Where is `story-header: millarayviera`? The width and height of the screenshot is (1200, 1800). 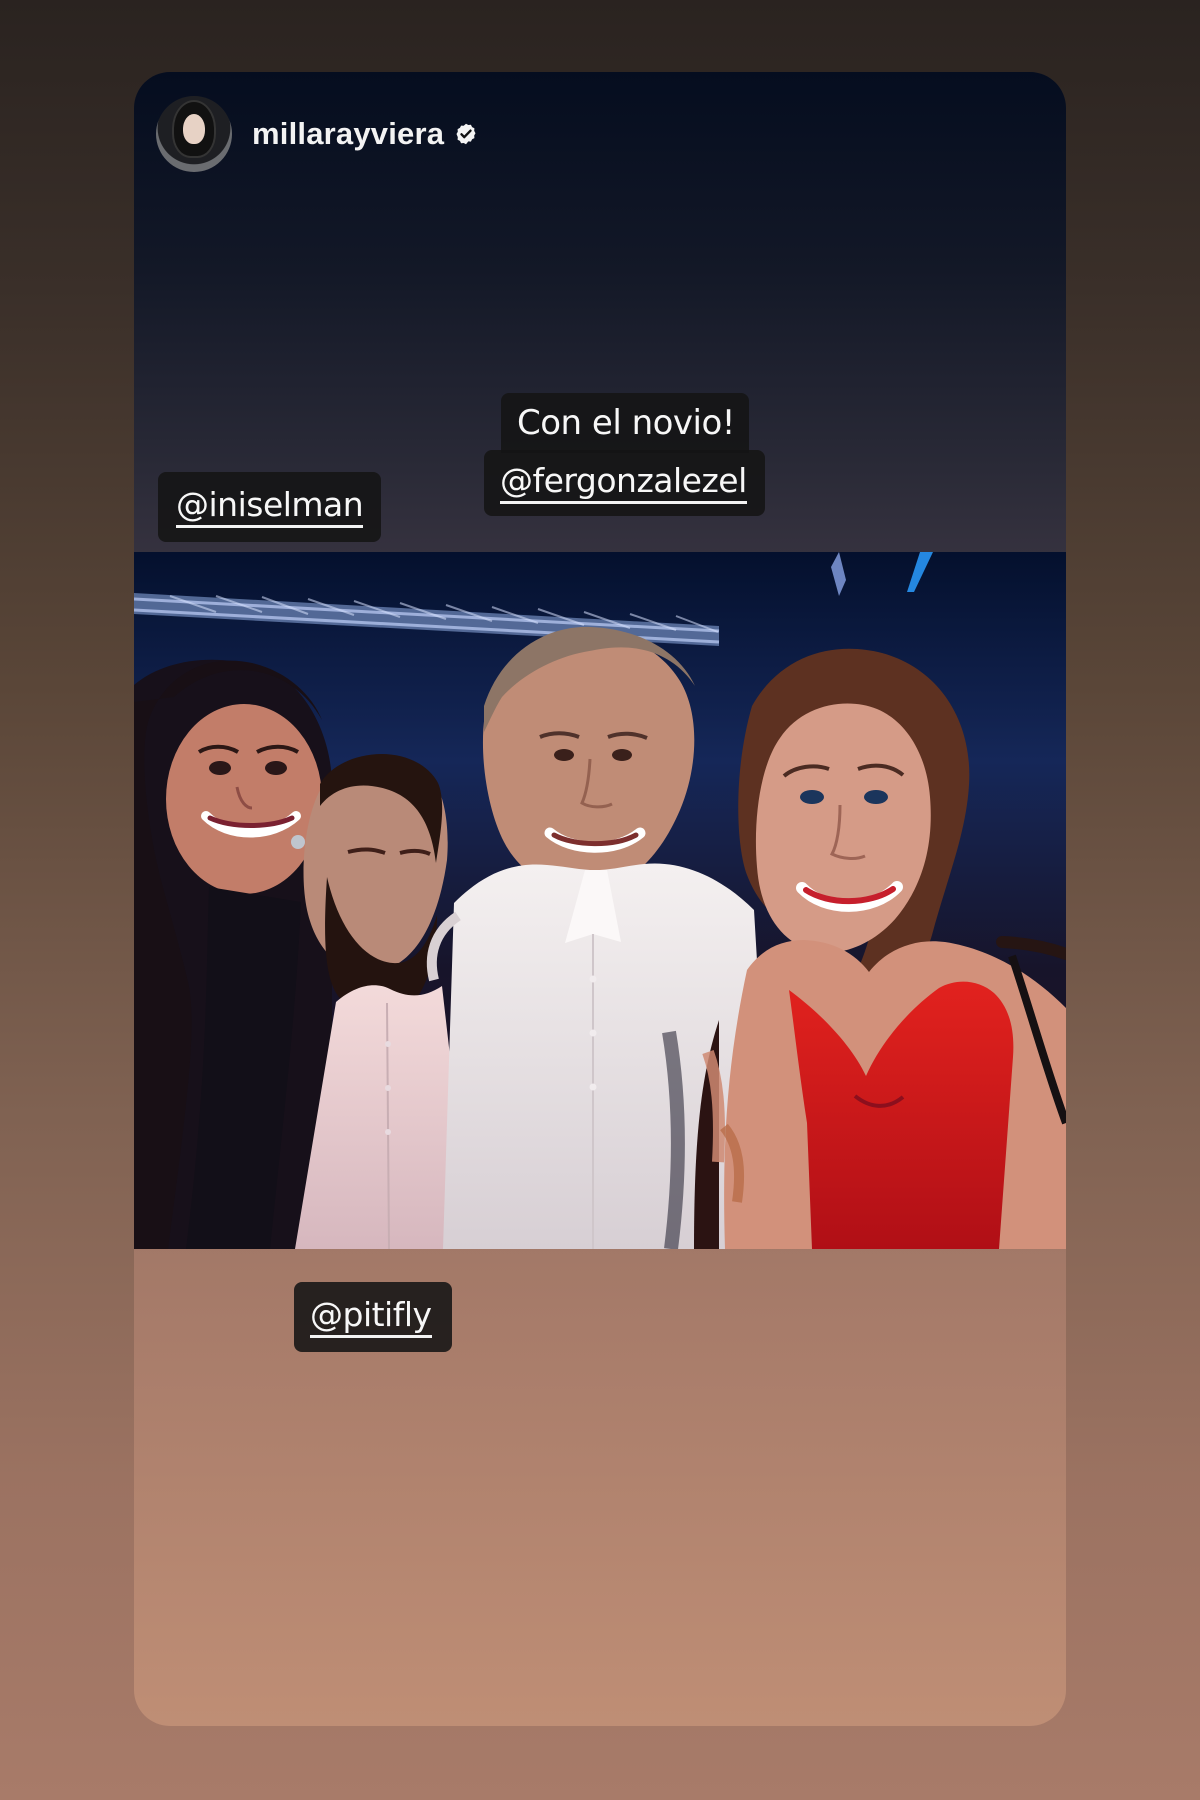
story-header: millarayviera is located at coordinates (317, 134).